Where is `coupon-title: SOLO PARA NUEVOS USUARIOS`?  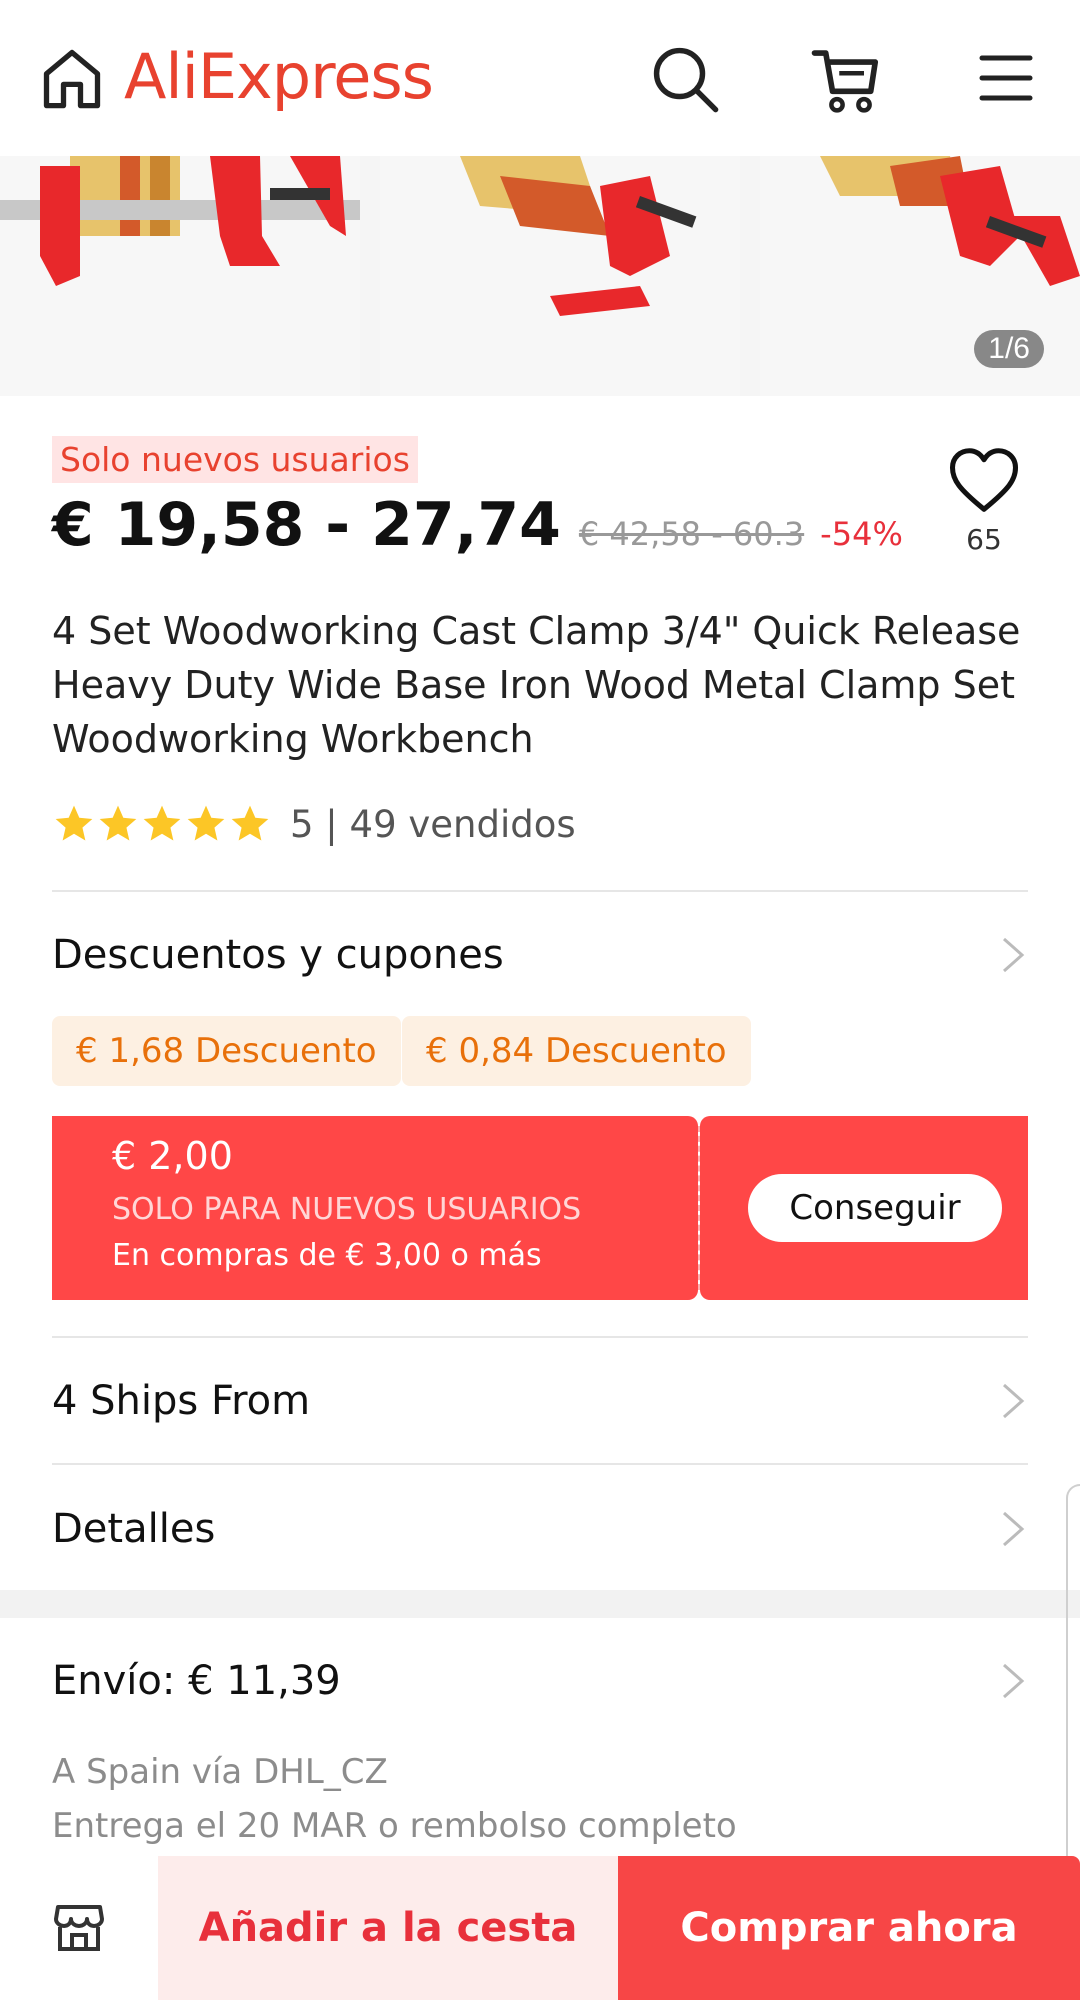
coupon-title: SOLO PARA NUEVOS USUARIOS is located at coordinates (347, 1209).